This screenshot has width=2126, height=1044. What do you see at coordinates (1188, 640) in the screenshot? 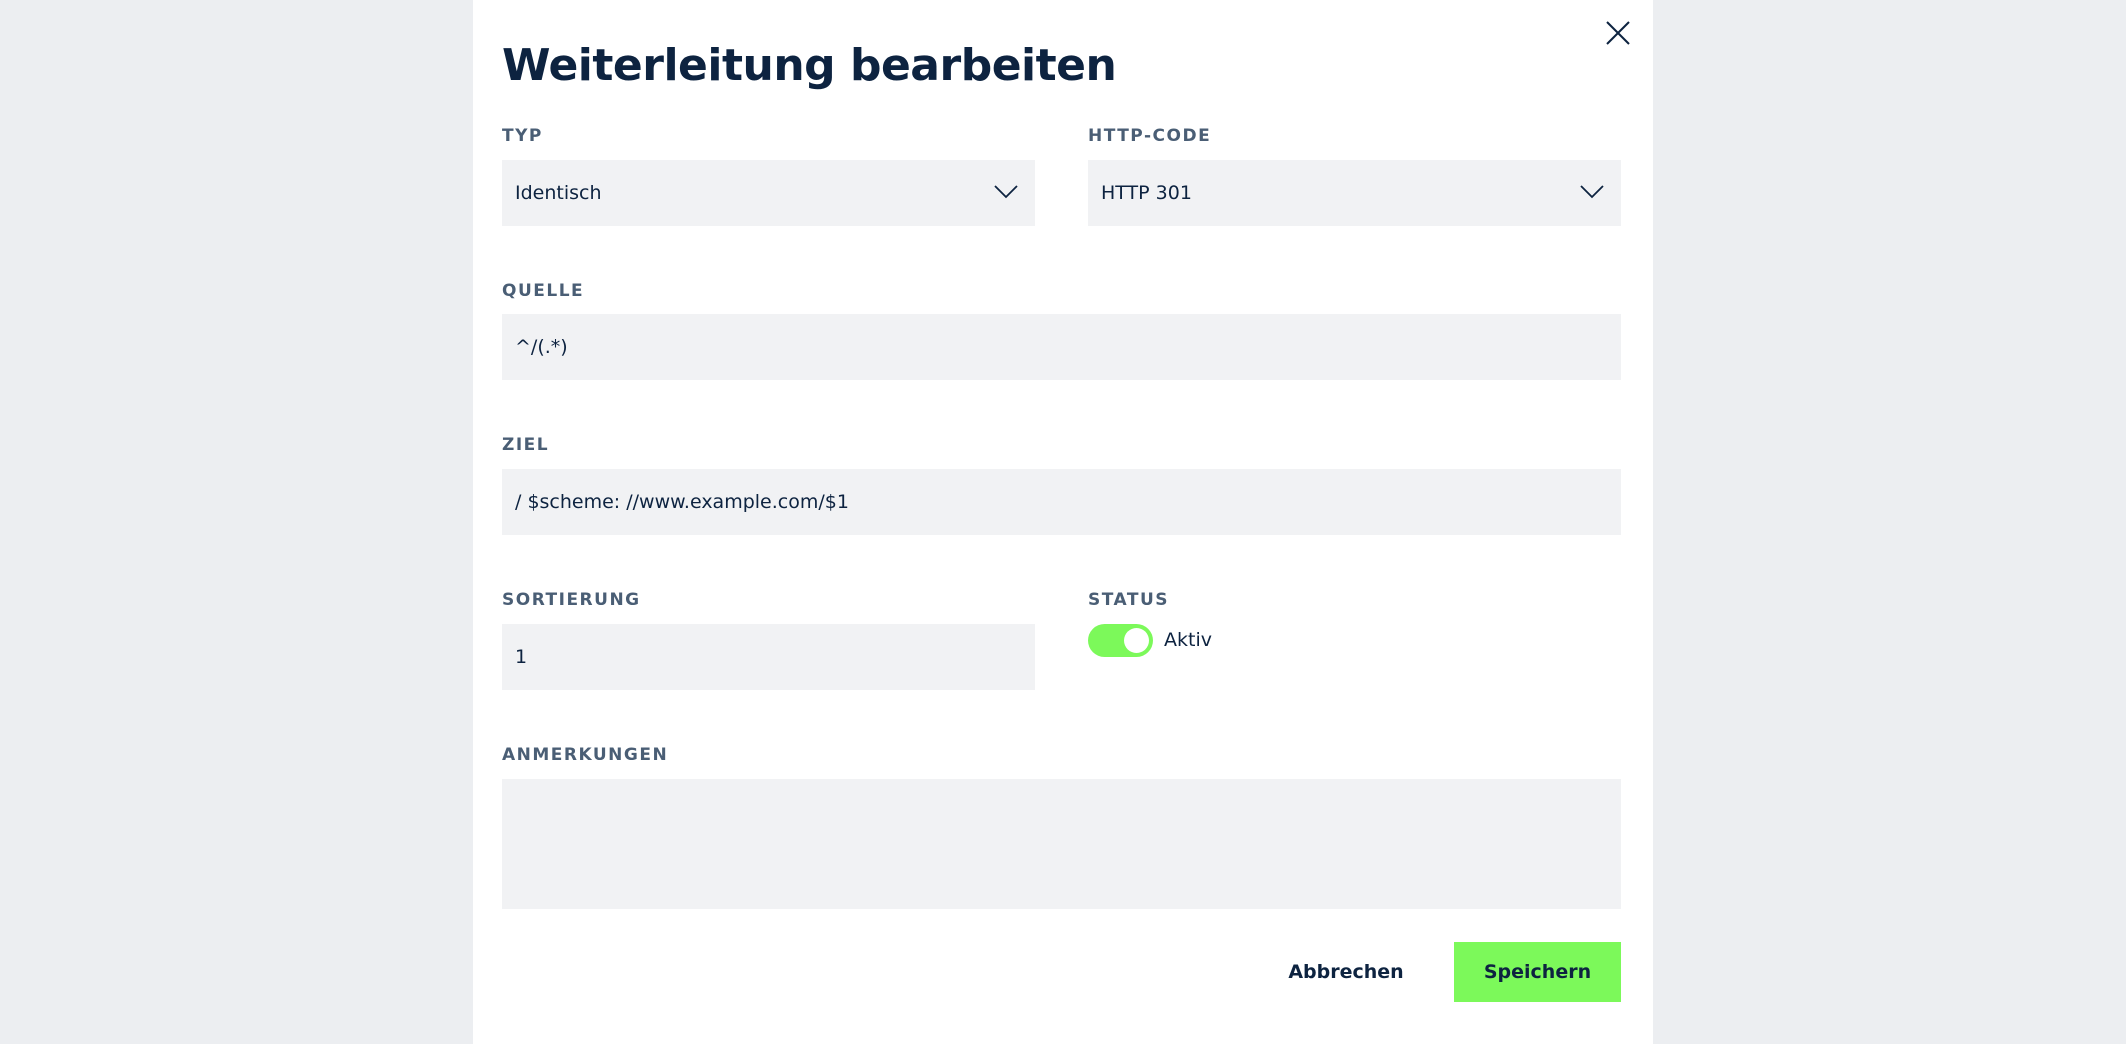
I see `status-toggle-label: Aktiv` at bounding box center [1188, 640].